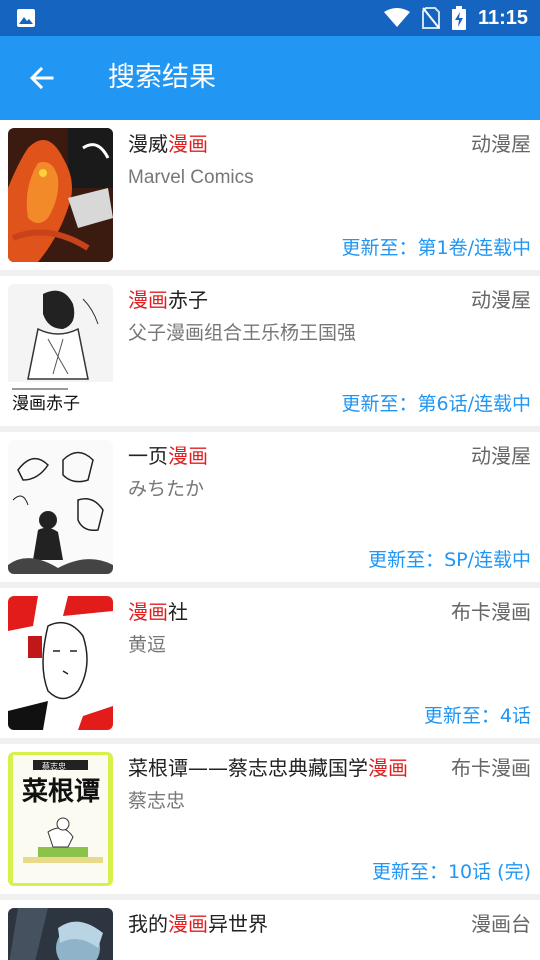  Describe the element at coordinates (242, 333) in the screenshot. I see `result-author: 父子漫画组合王乐杨王国强` at that location.